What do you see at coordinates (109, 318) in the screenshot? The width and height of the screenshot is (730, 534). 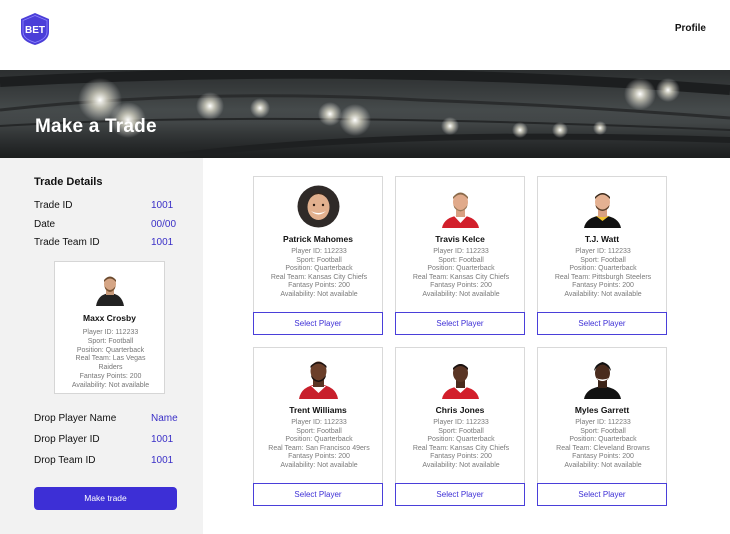 I see `drop-player-name: Maxx Crosby` at bounding box center [109, 318].